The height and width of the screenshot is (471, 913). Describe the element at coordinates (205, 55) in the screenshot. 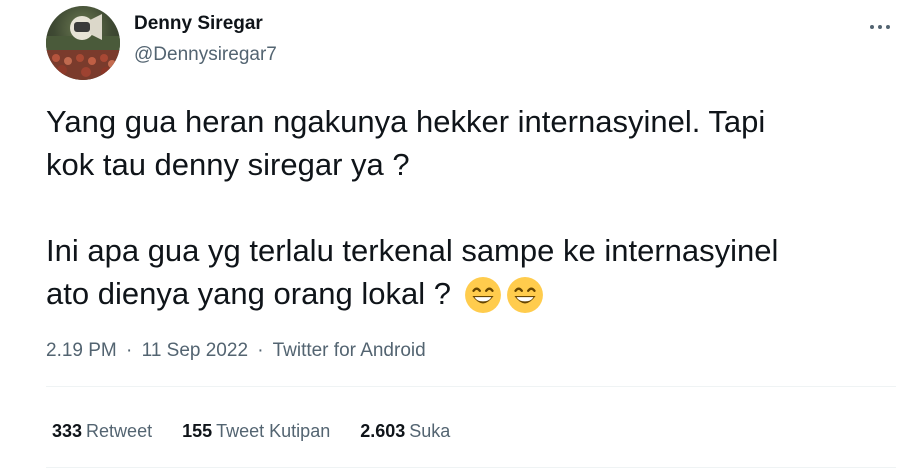

I see `author-handle: @Dennysiregar7` at that location.